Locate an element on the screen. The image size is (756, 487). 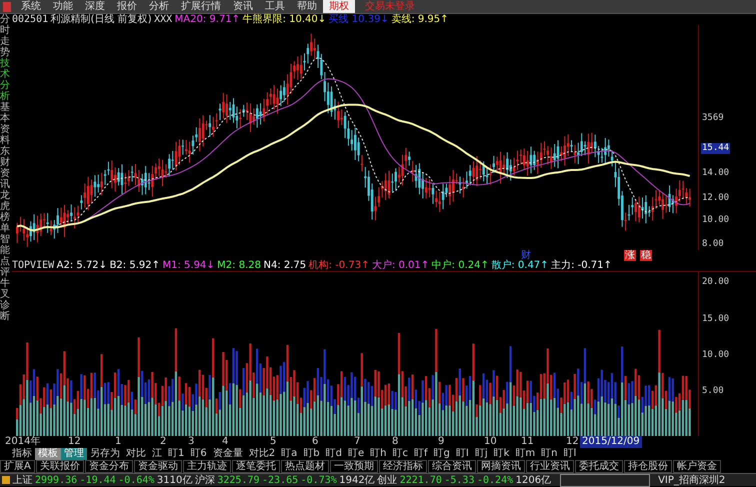
date-label: 9 is located at coordinates (441, 442).